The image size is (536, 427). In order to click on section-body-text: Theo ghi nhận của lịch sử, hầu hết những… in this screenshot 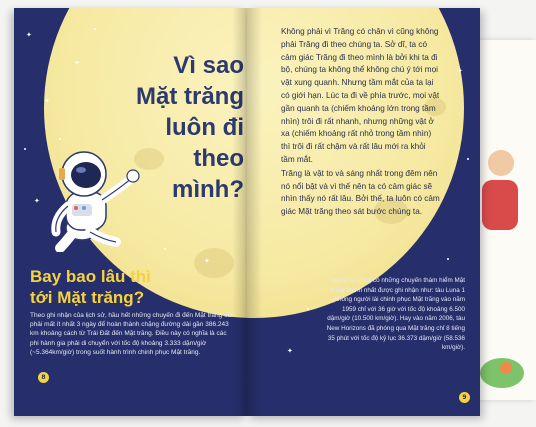, I will do `click(132, 334)`.